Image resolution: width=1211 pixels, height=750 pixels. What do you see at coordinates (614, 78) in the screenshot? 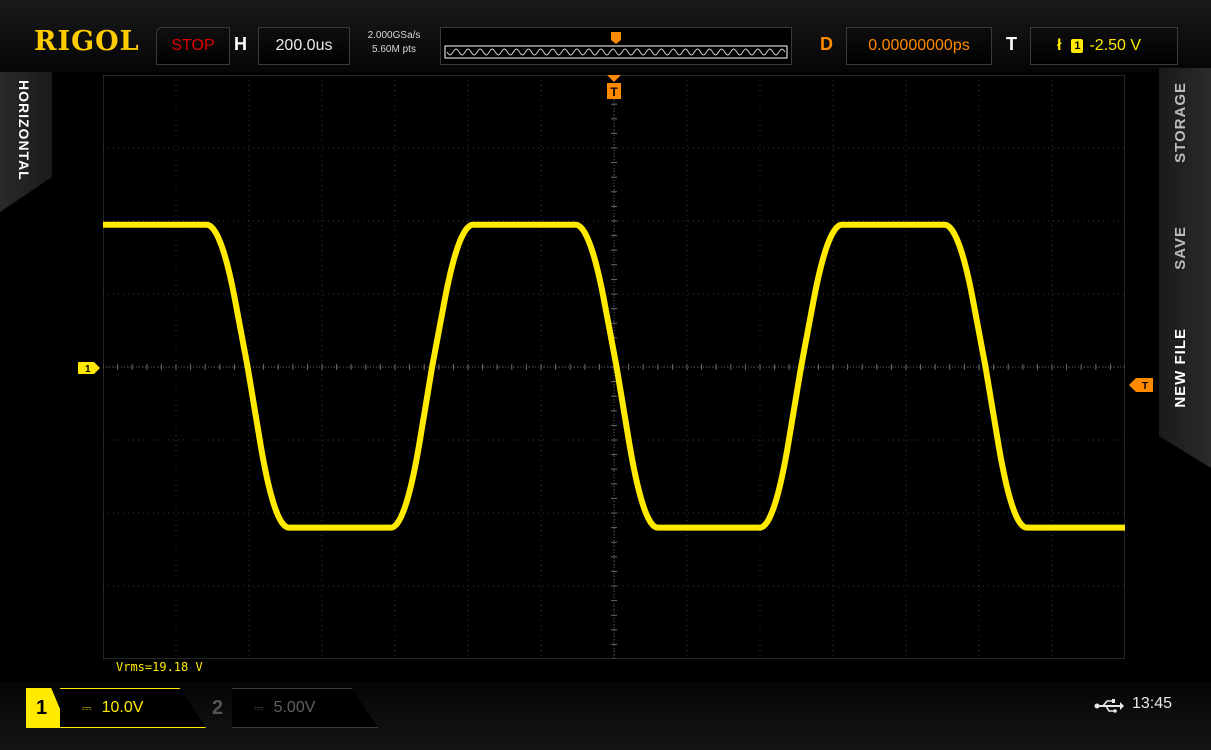
I see `trigger-arrow-icon` at bounding box center [614, 78].